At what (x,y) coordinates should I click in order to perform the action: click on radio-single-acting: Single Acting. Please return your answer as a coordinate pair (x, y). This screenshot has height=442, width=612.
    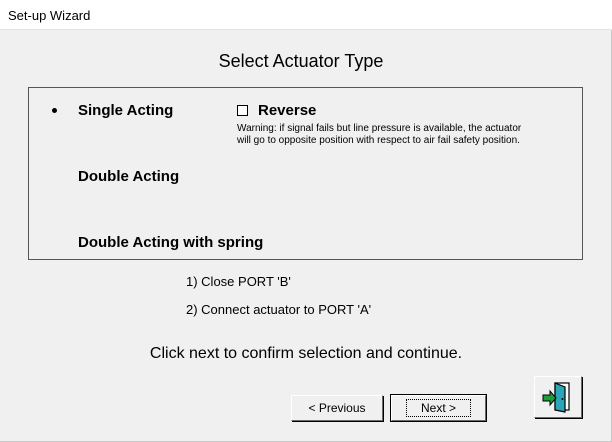
    Looking at the image, I should click on (111, 110).